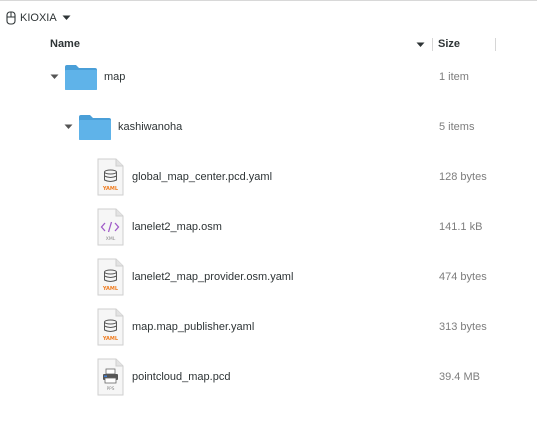 This screenshot has height=428, width=537. Describe the element at coordinates (65, 44) in the screenshot. I see `name-column-header: Name` at that location.